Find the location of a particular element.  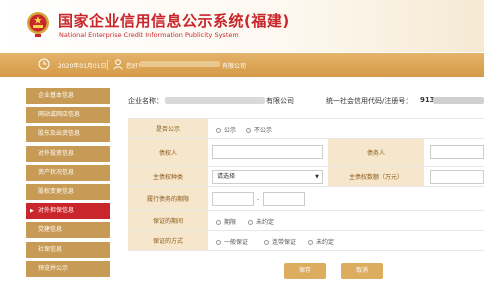

sidebar-item-label: 股权变更信息 is located at coordinates (56, 191).